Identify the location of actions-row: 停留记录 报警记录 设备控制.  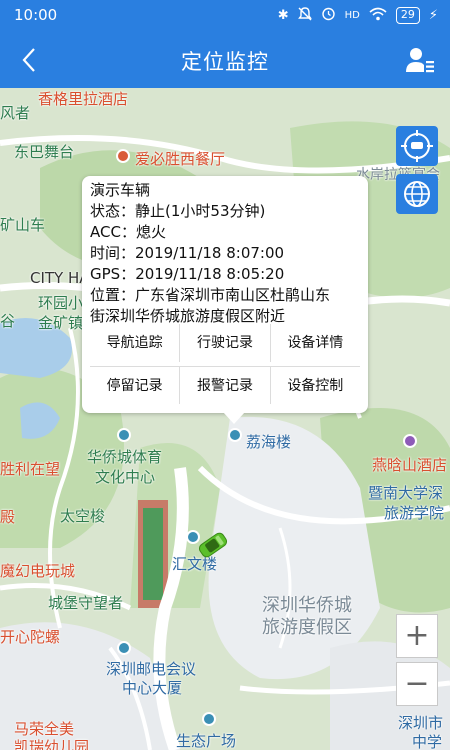
(225, 385).